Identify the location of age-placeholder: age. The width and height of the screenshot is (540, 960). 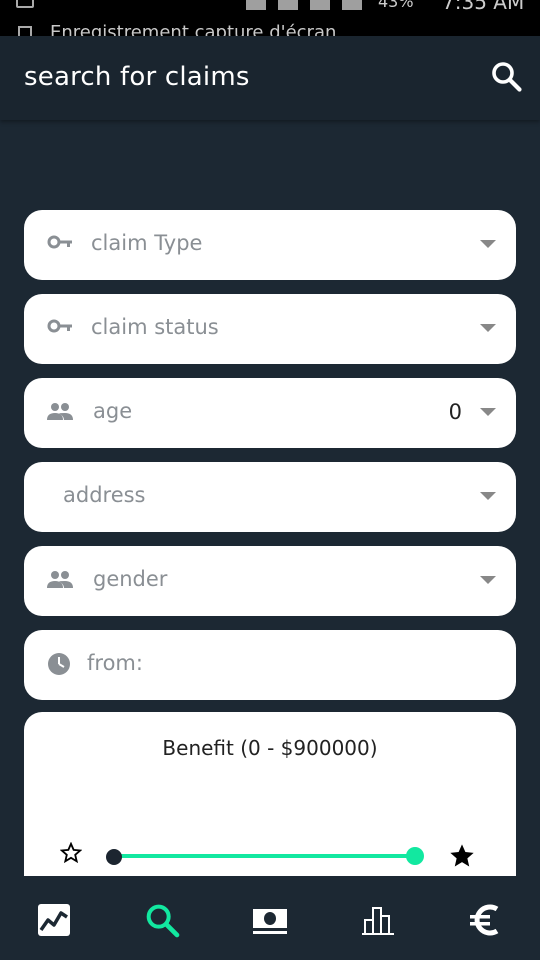
(113, 411).